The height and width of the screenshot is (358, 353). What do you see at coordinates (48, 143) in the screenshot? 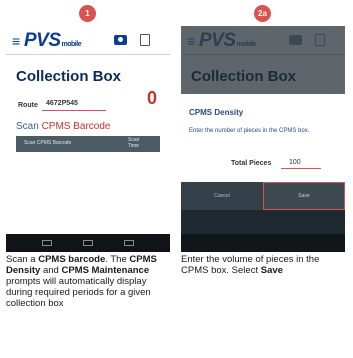
I see `table-column-barcode: Scan CPMS Barcode` at bounding box center [48, 143].